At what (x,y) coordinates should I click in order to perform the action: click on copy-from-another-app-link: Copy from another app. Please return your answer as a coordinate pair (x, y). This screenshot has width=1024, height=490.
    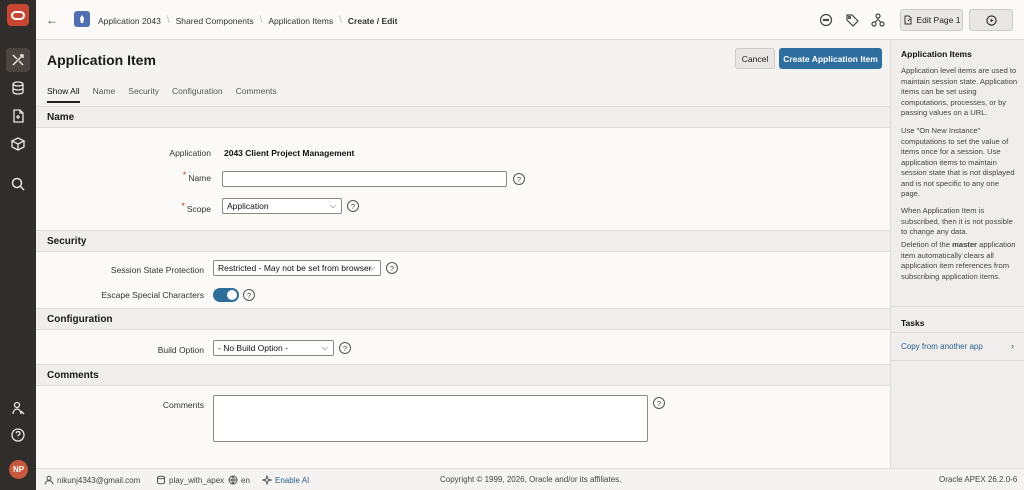
    Looking at the image, I should click on (942, 346).